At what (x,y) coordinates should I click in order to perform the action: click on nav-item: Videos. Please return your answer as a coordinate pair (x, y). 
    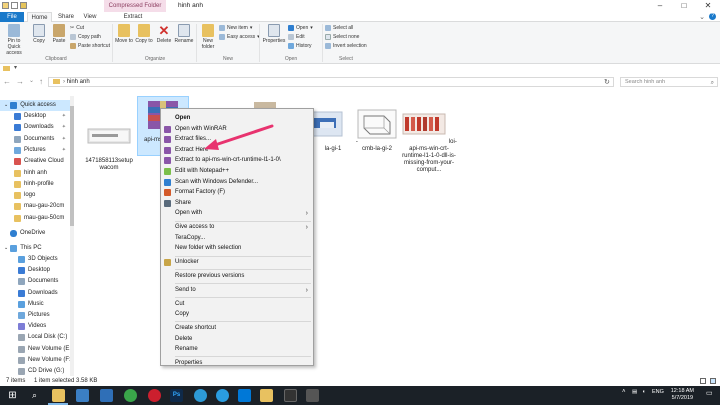
    Looking at the image, I should click on (37, 326).